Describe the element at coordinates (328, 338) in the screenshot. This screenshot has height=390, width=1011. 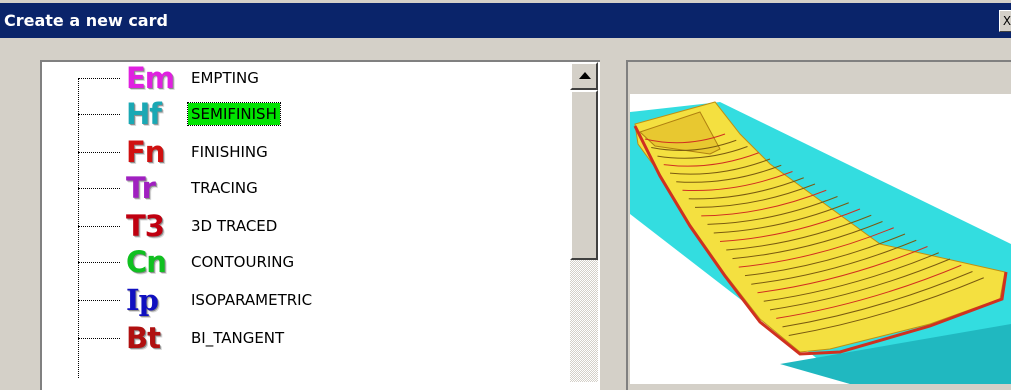
I see `tree-item: Bt BI_TANGENT` at that location.